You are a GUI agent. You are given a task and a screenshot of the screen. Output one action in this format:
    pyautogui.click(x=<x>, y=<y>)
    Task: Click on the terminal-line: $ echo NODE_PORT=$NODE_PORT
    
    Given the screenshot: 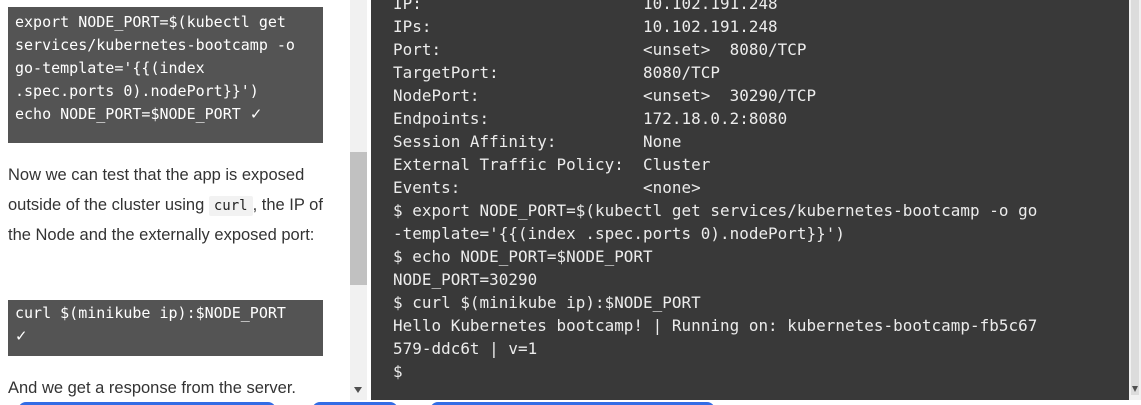 What is the action you would take?
    pyautogui.click(x=523, y=256)
    